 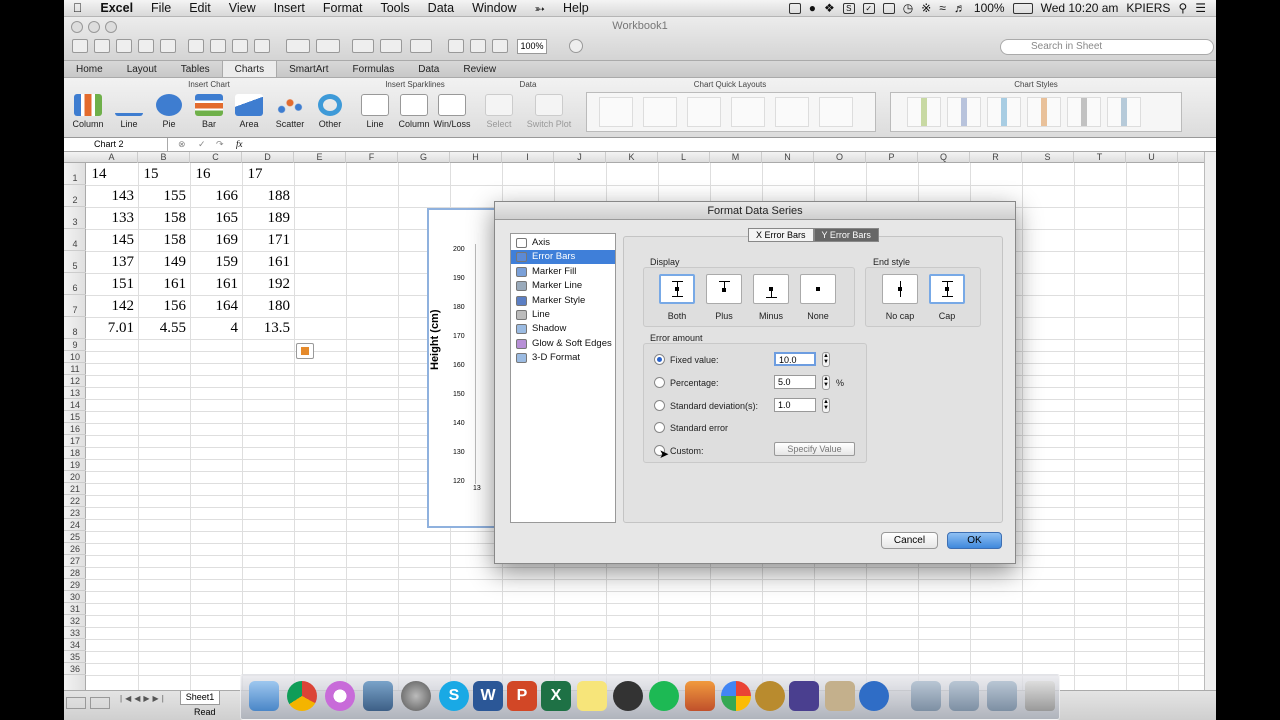 What do you see at coordinates (216, 240) in the screenshot?
I see `table-cell: 169` at bounding box center [216, 240].